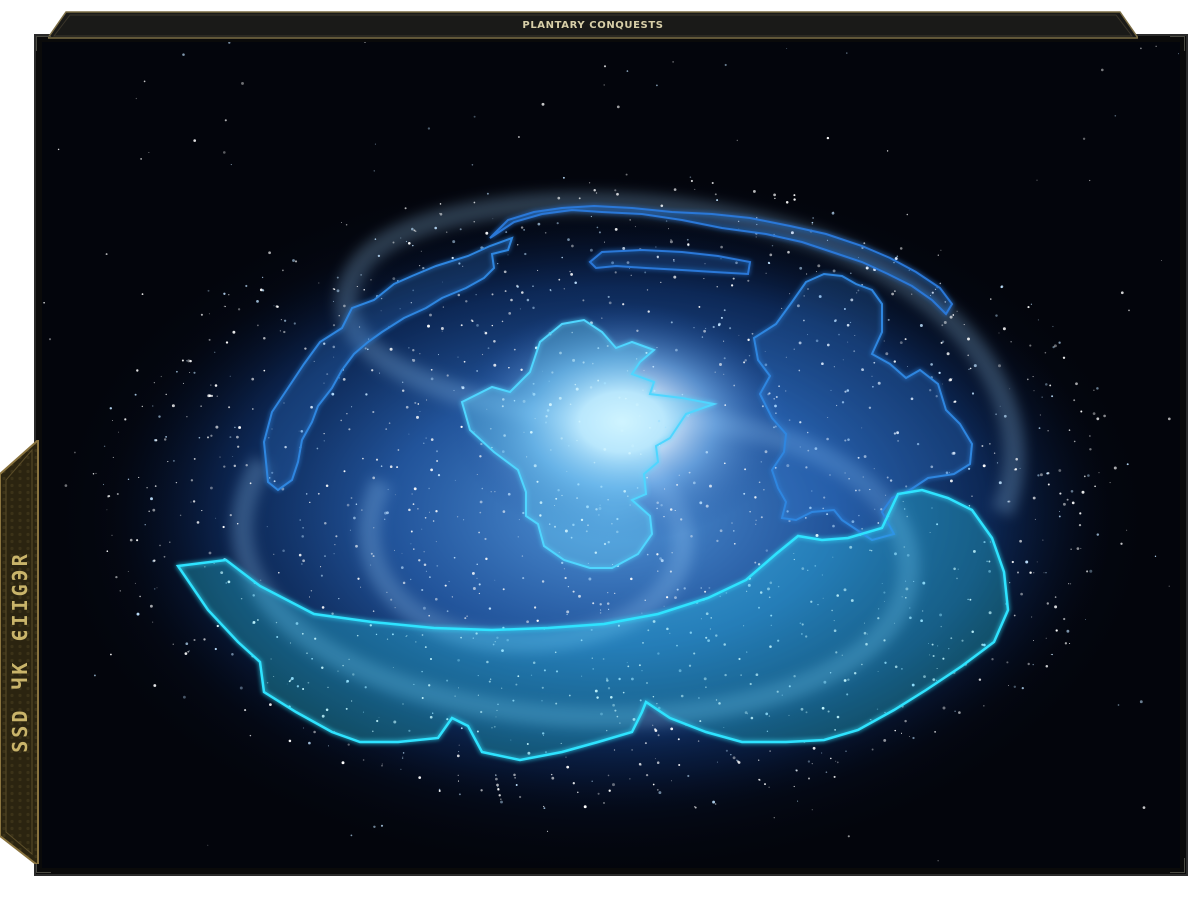  I want to click on side-panel-tab: SSD ЧК ЄIIGЭR, so click(20, 652).